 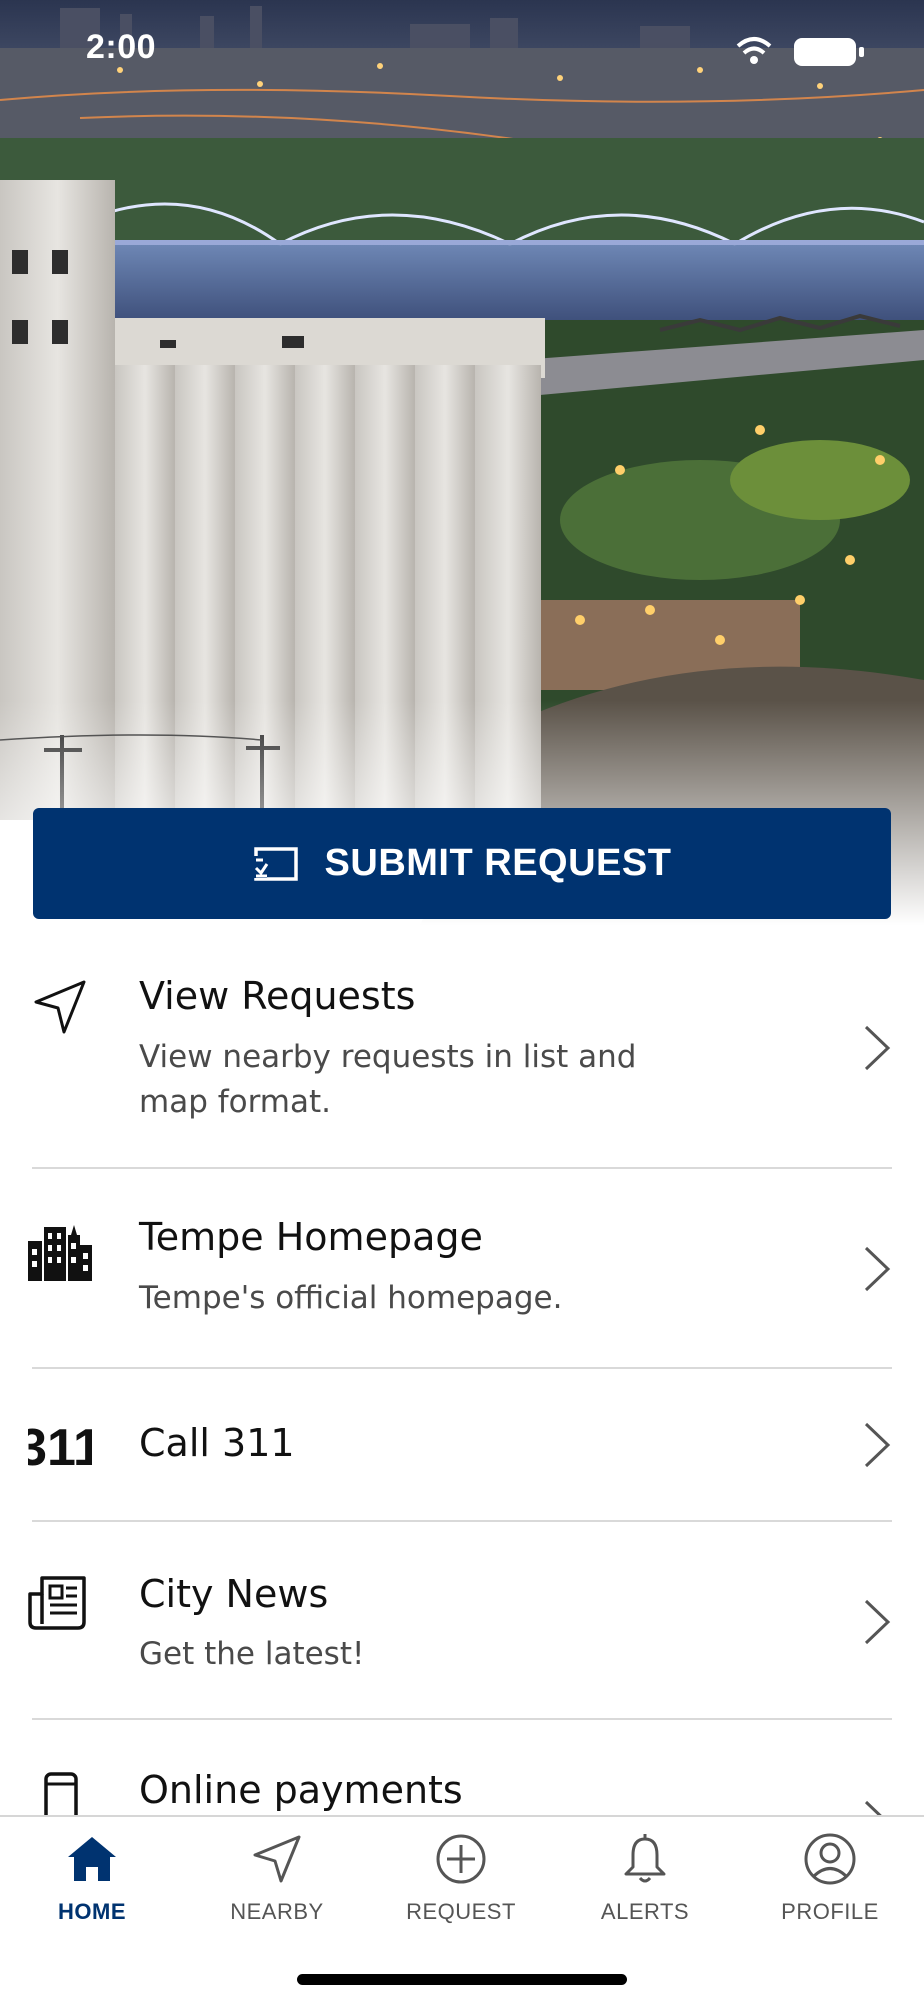 I want to click on menu-item-title: Online payments, so click(x=301, y=1790).